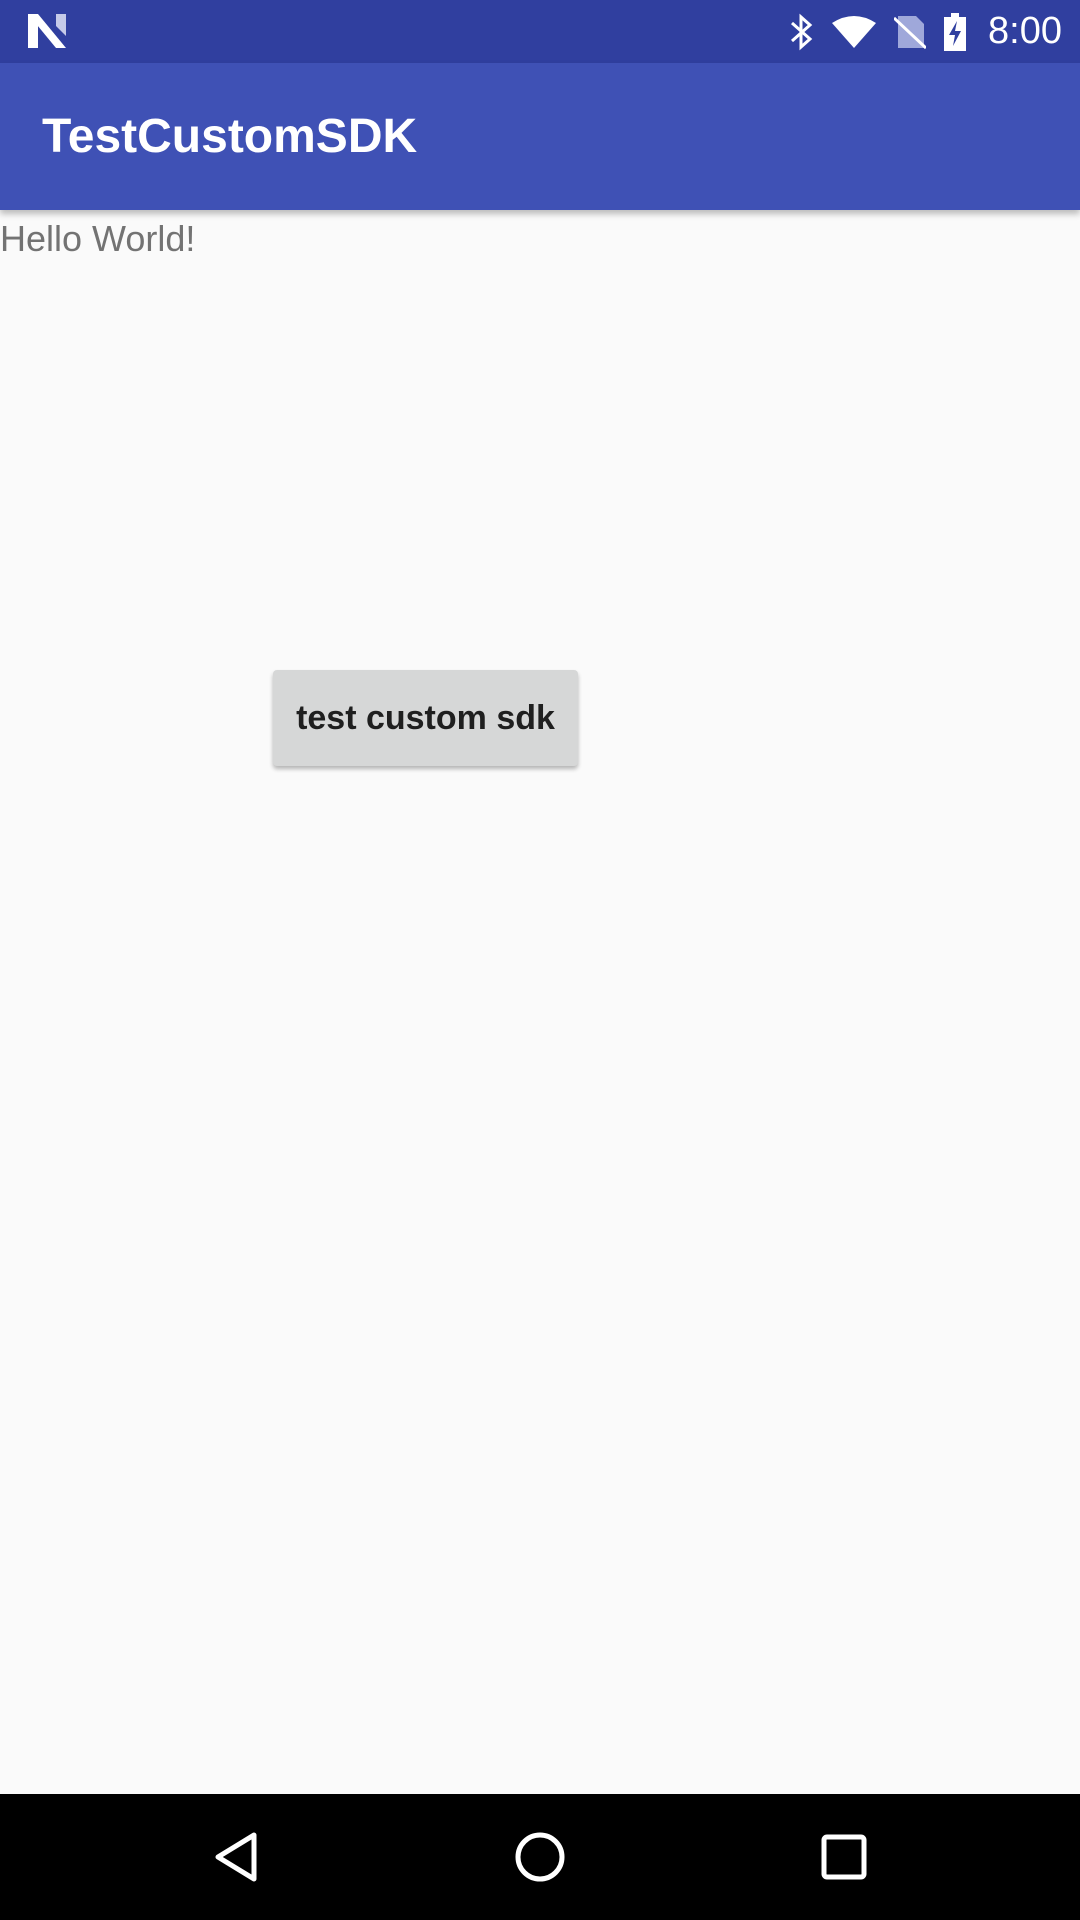  I want to click on status-icons: 8:00, so click(926, 31).